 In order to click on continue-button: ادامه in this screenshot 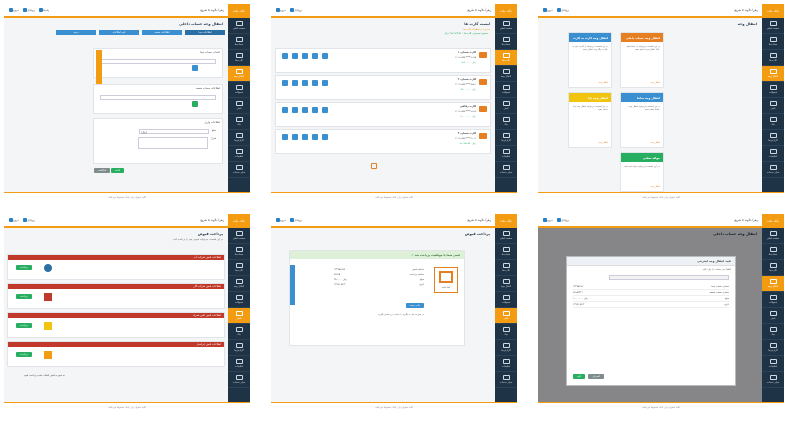, I will do `click(118, 170)`.